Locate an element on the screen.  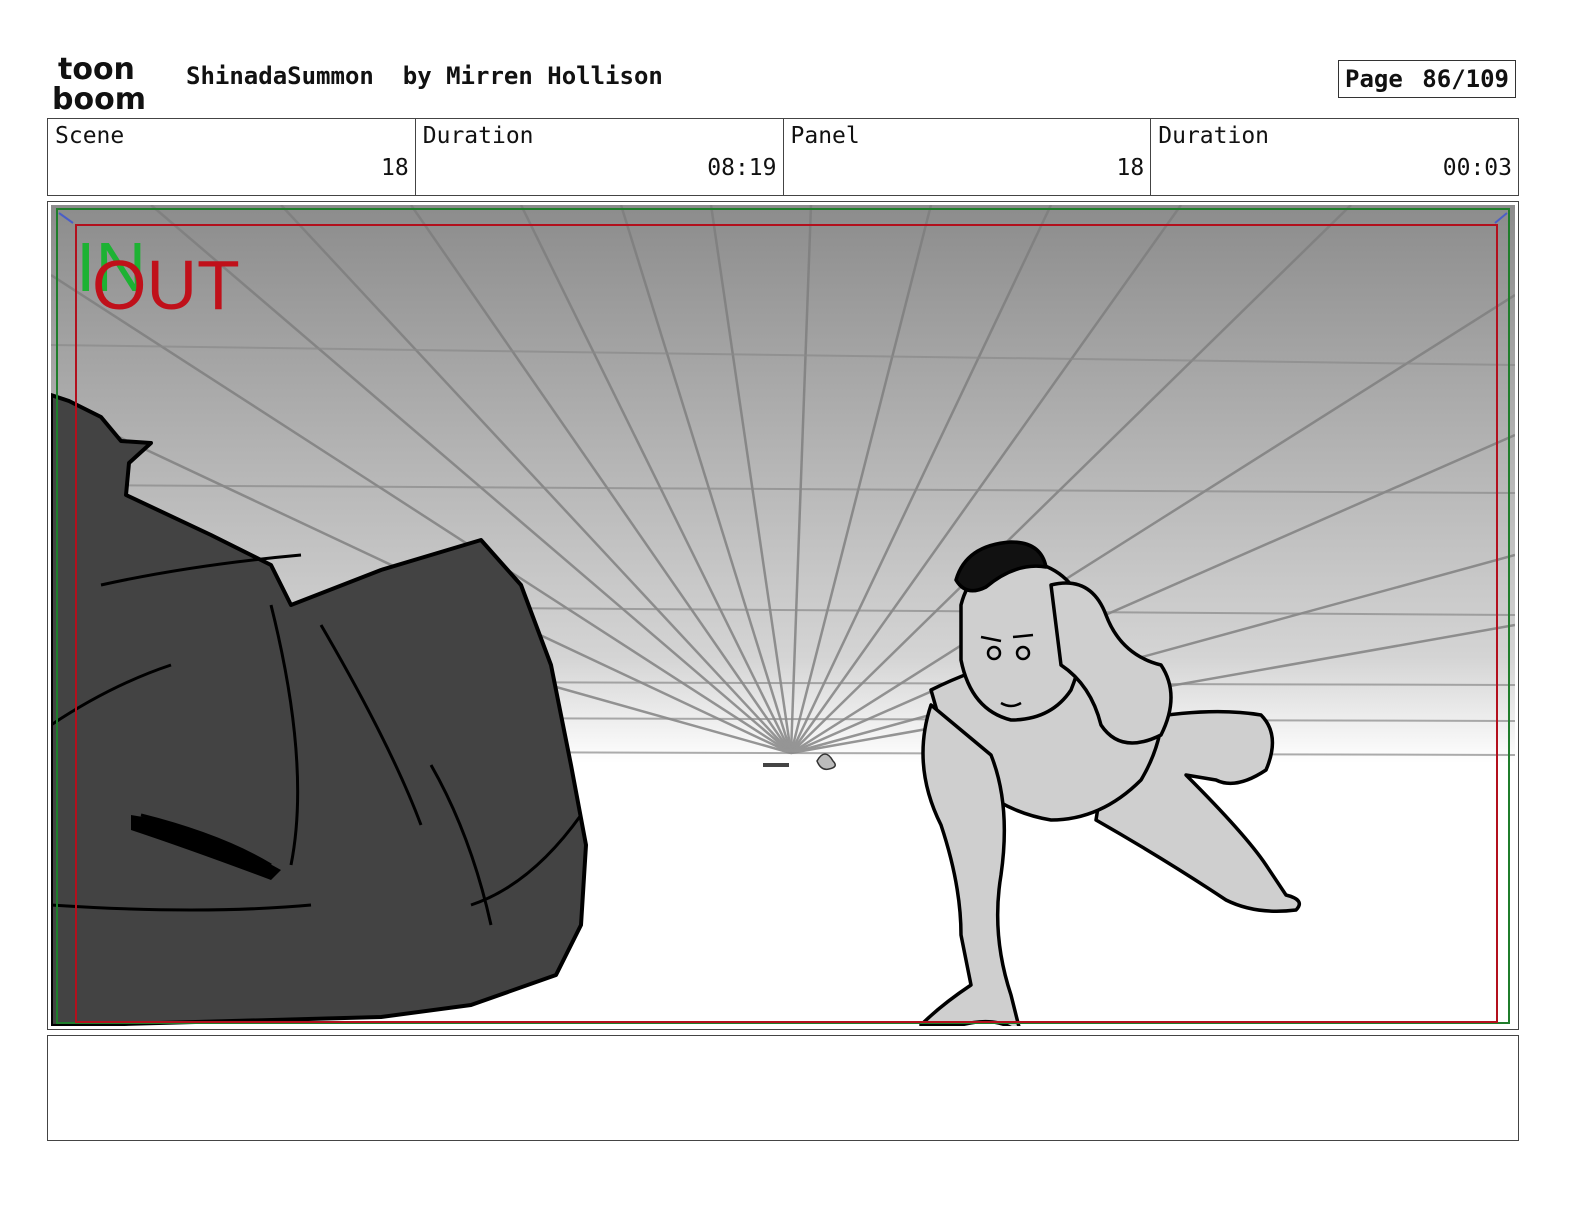
panel-label: Panel is located at coordinates (825, 136).